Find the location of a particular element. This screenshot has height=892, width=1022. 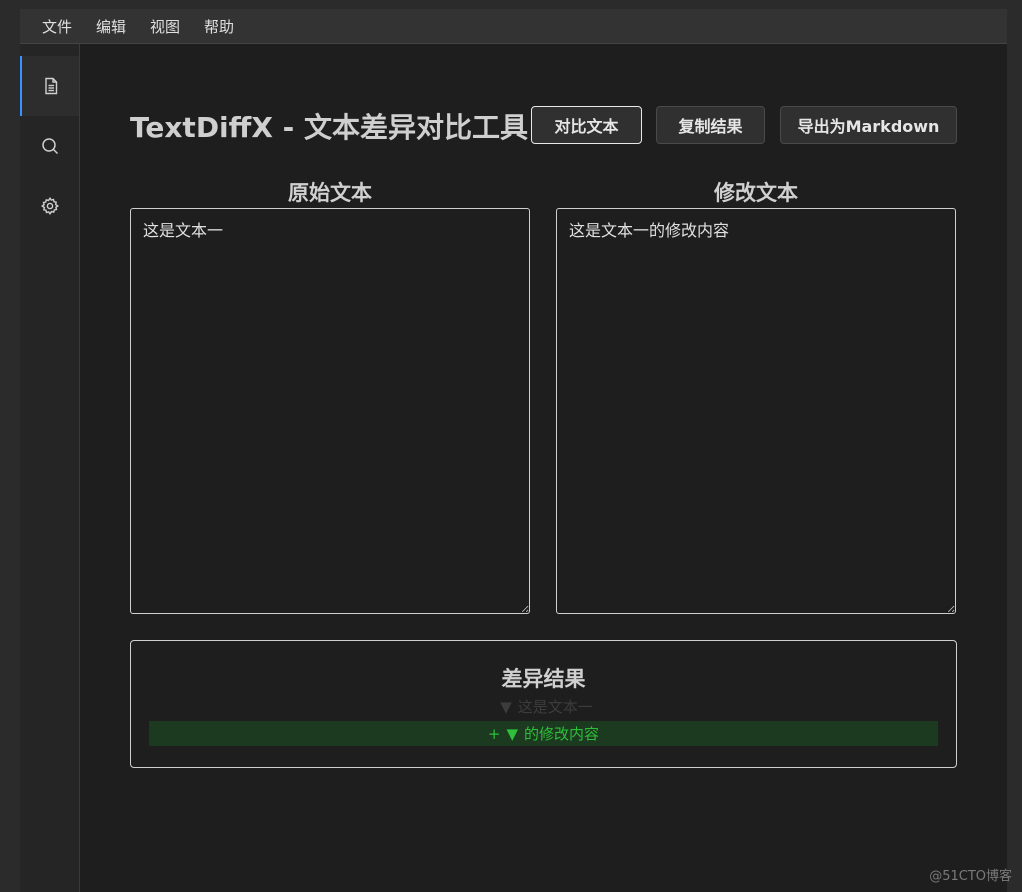

diff-line-added: + ▼ 的修改内容 is located at coordinates (543, 733).